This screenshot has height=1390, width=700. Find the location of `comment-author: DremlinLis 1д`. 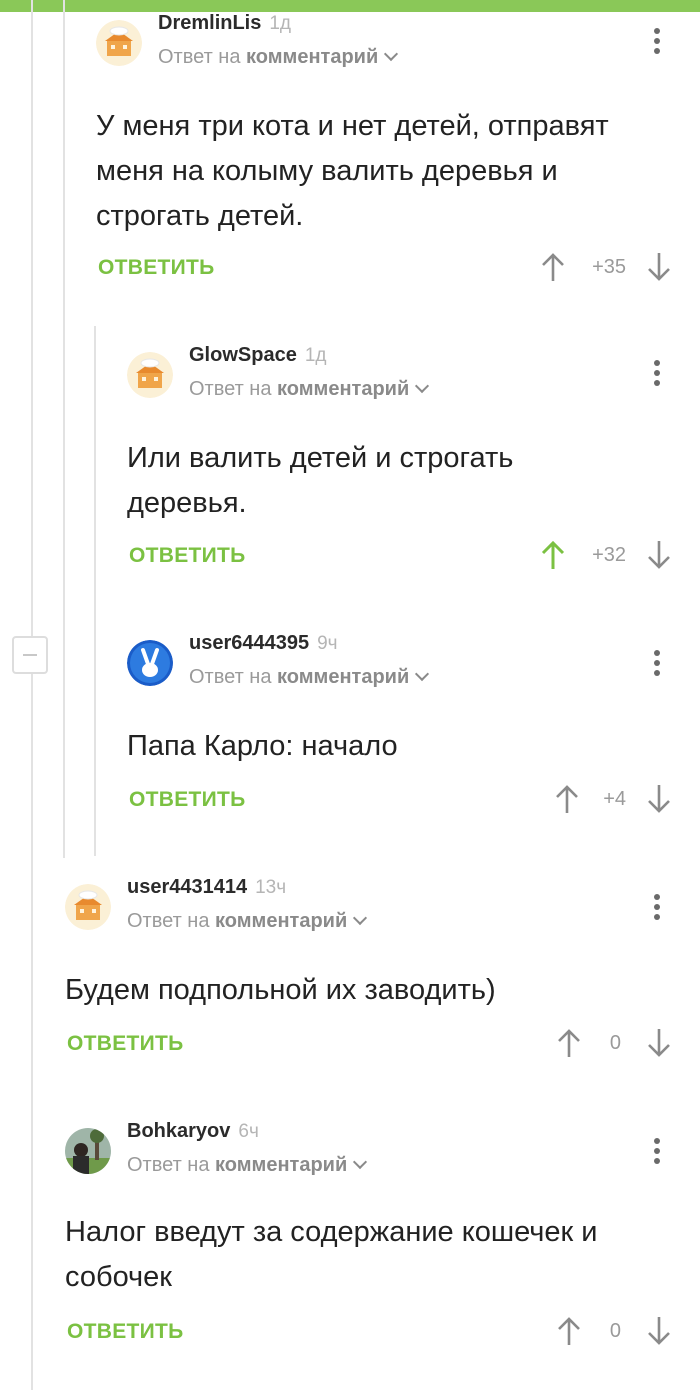

comment-author: DremlinLis 1д is located at coordinates (224, 23).